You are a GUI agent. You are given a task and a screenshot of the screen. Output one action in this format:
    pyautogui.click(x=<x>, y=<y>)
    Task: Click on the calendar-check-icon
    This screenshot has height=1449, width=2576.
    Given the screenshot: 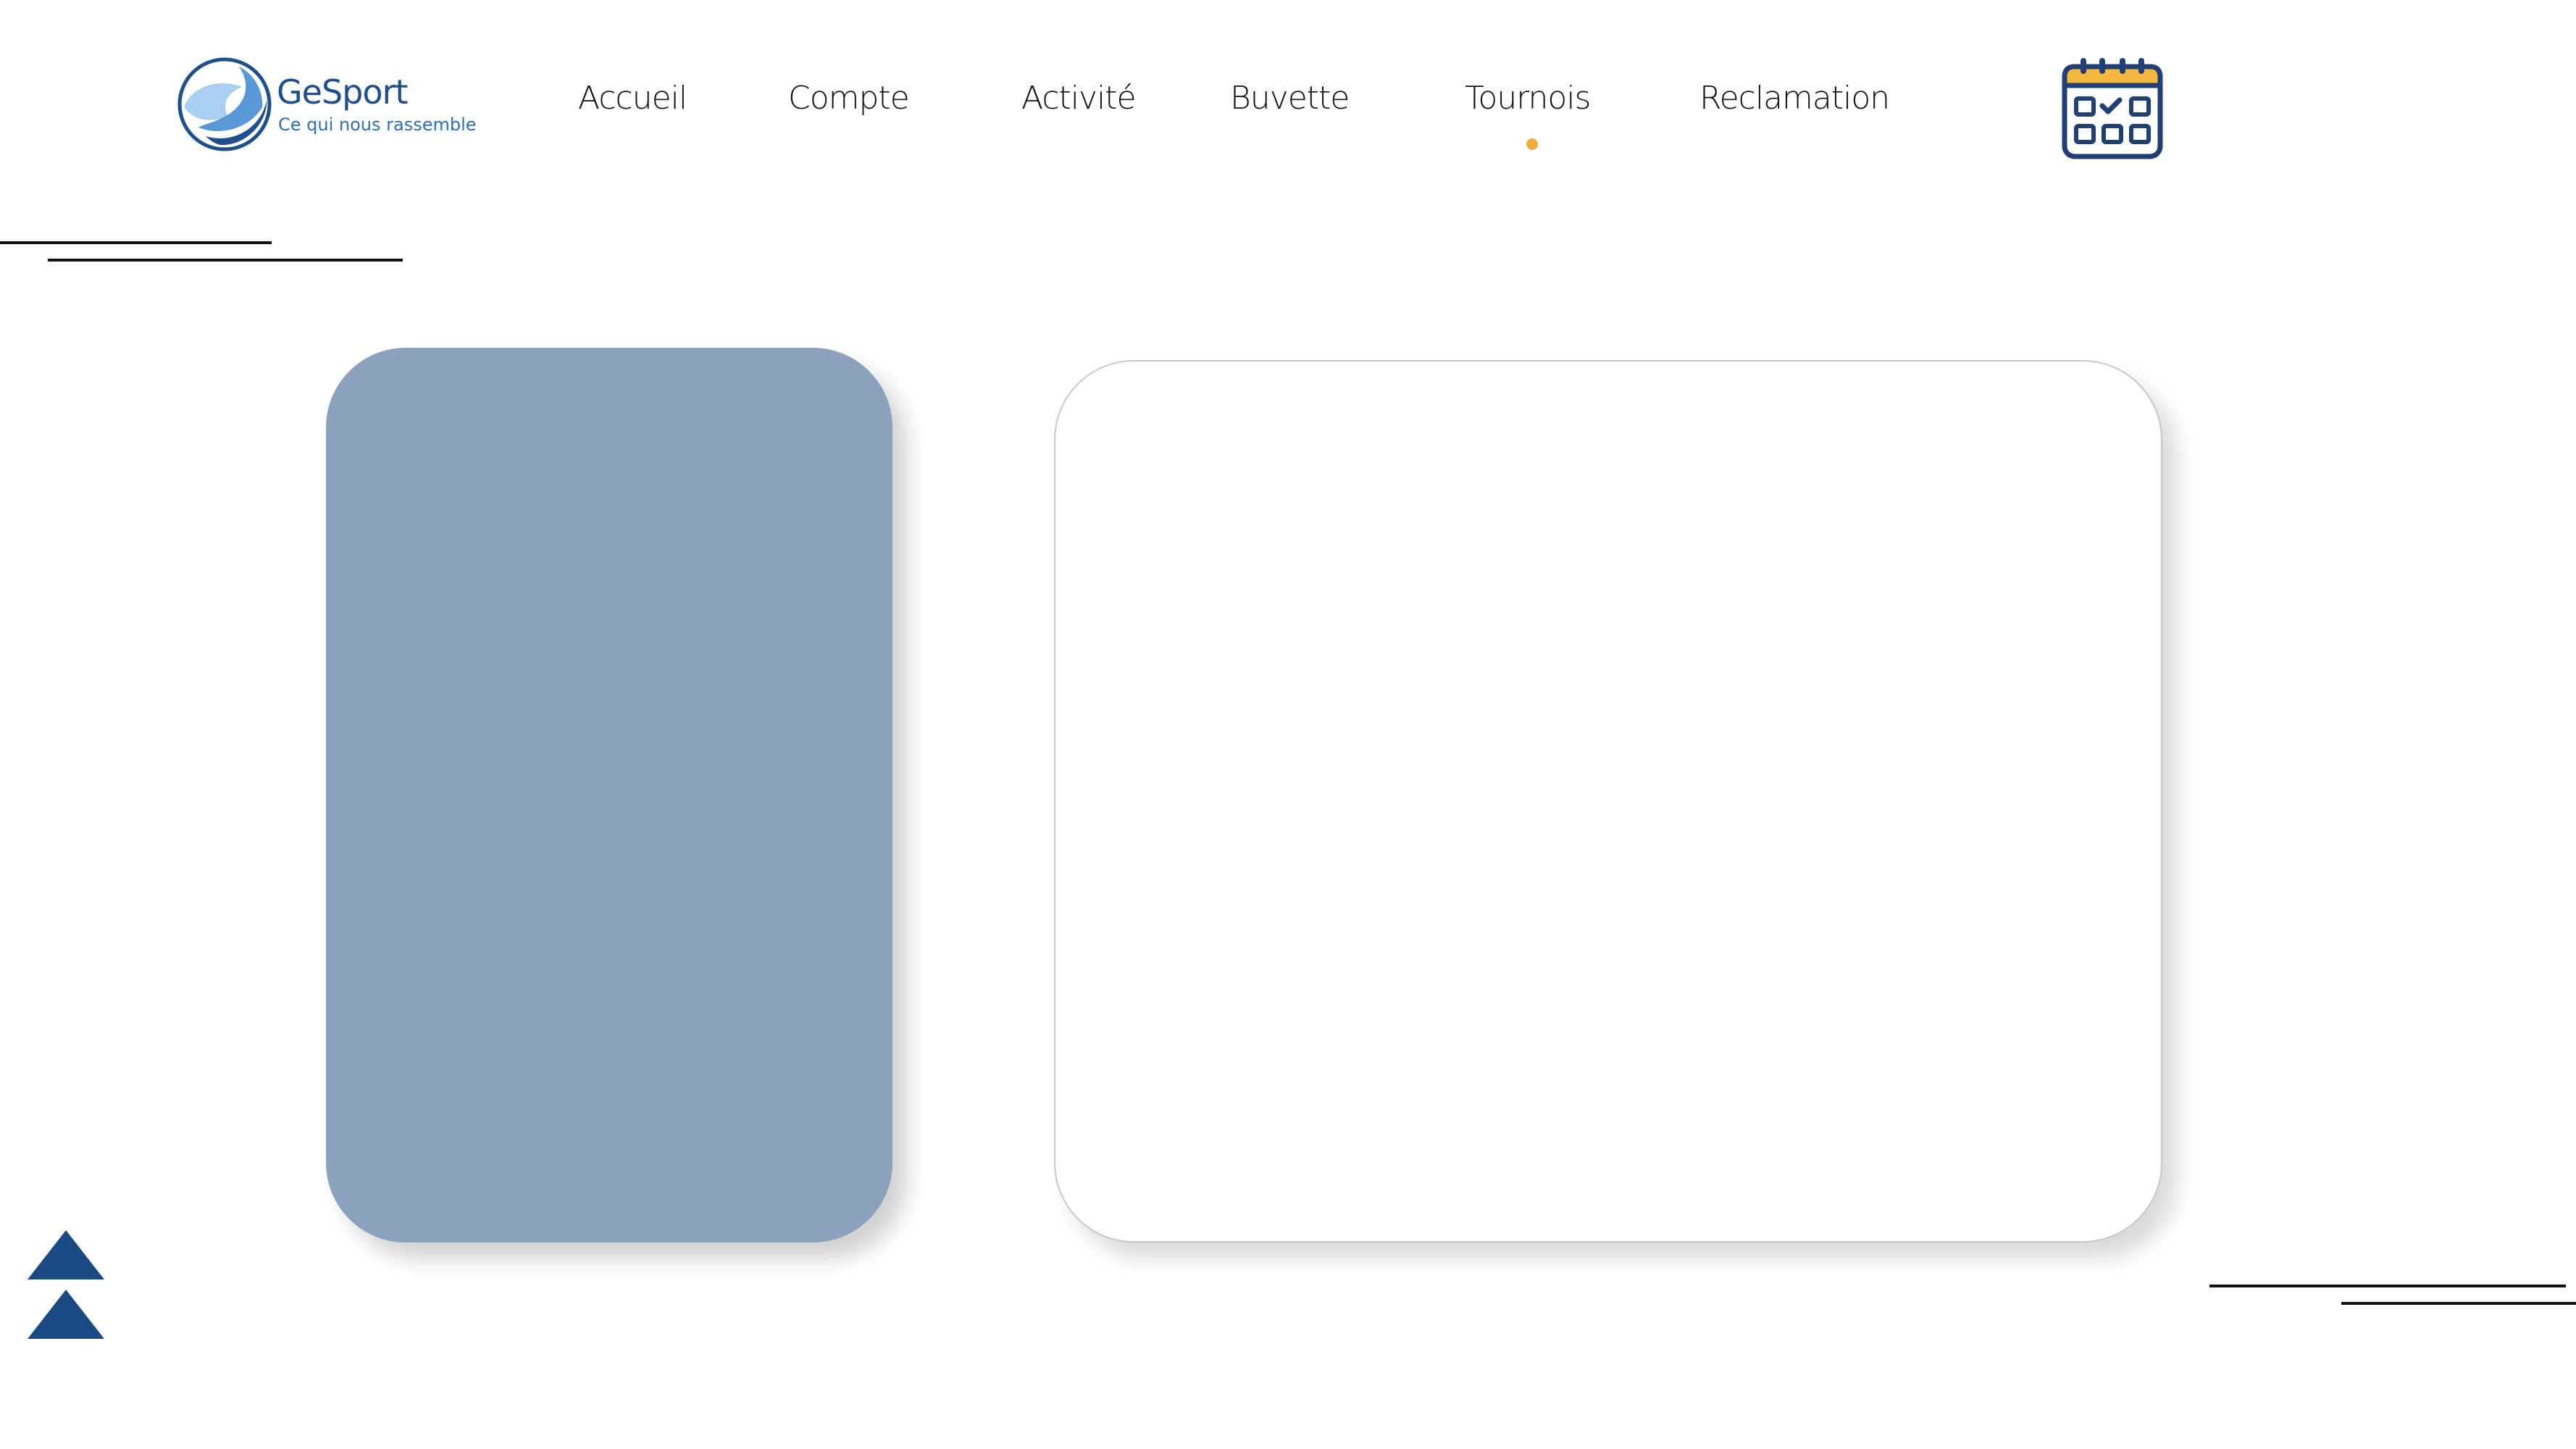 What is the action you would take?
    pyautogui.click(x=2112, y=108)
    